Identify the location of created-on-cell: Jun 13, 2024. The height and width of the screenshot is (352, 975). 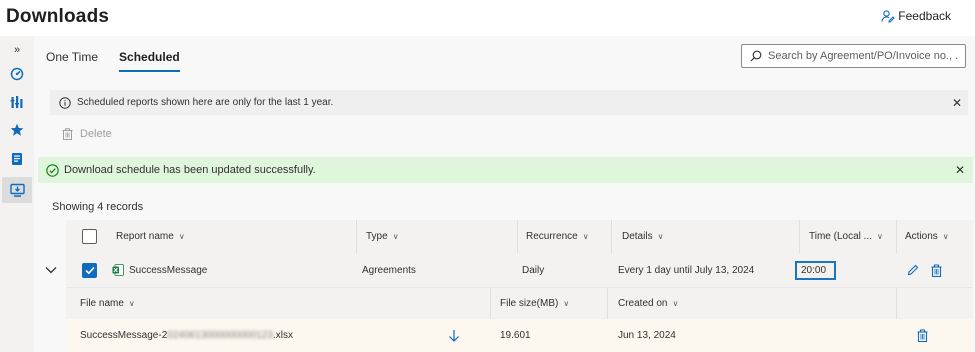
(647, 335).